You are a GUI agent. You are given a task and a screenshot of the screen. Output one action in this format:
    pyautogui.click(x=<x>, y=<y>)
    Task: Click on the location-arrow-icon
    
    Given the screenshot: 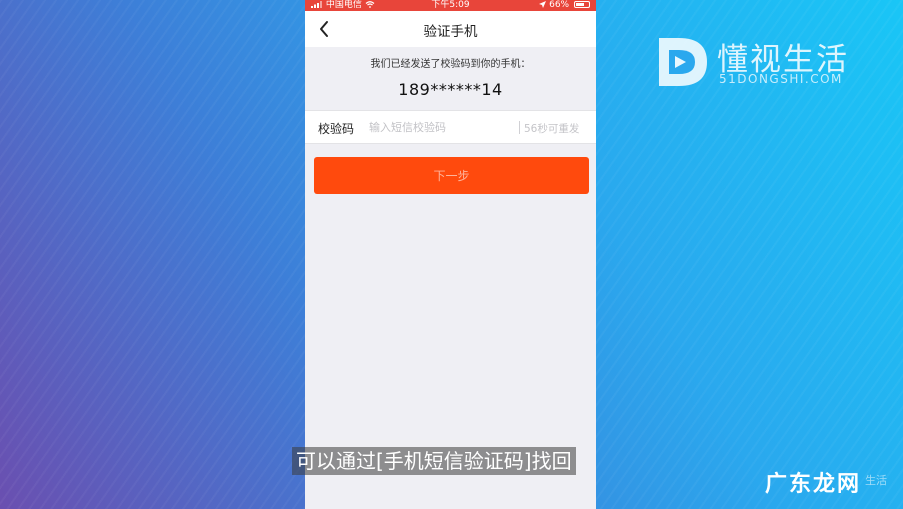 What is the action you would take?
    pyautogui.click(x=543, y=4)
    